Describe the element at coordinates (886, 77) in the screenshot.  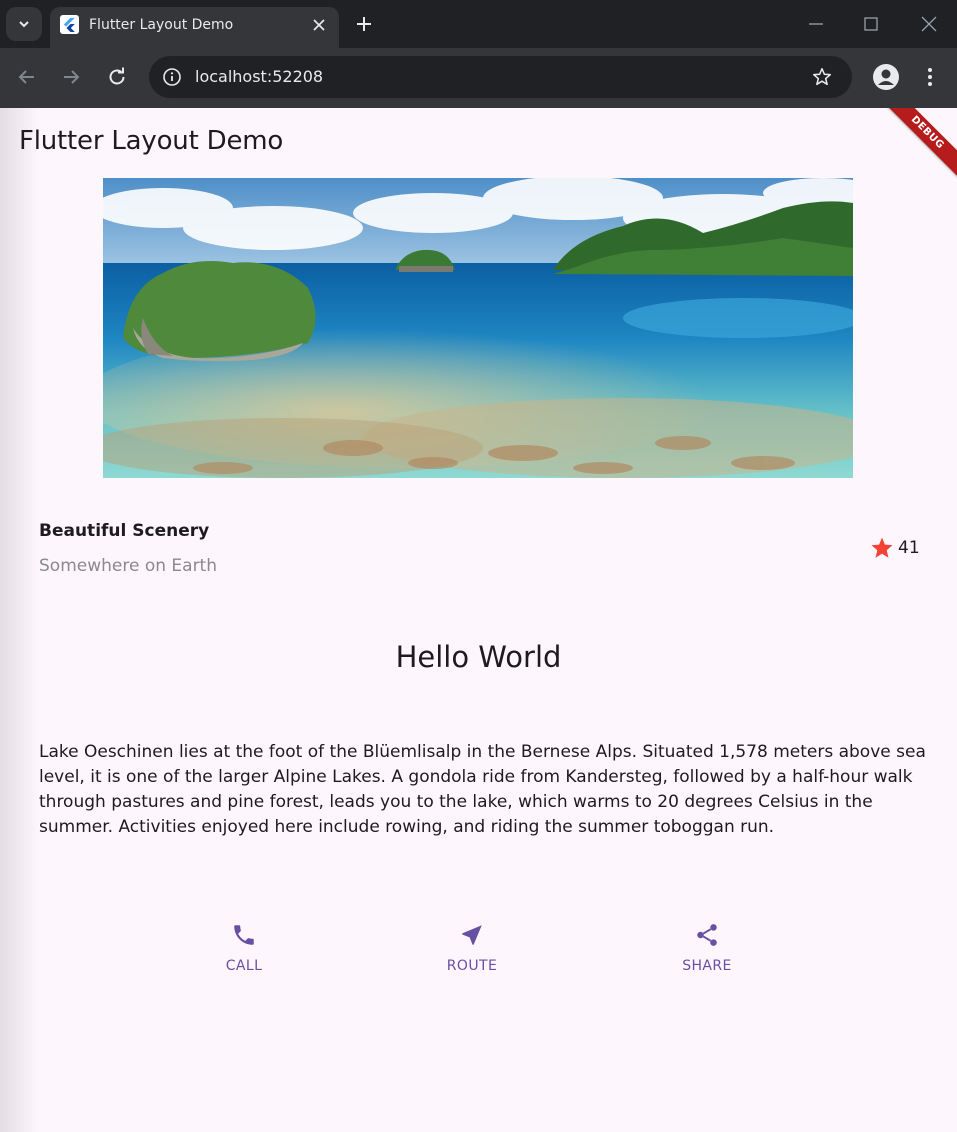
I see `profile-avatar-icon` at that location.